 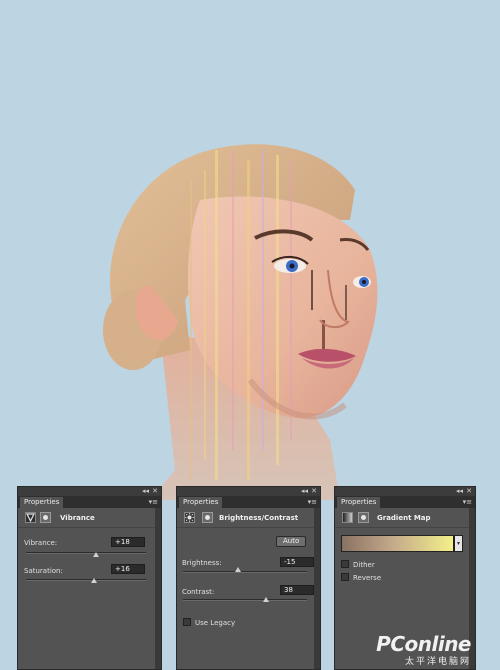 What do you see at coordinates (245, 572) in the screenshot?
I see `brightness-slider-track` at bounding box center [245, 572].